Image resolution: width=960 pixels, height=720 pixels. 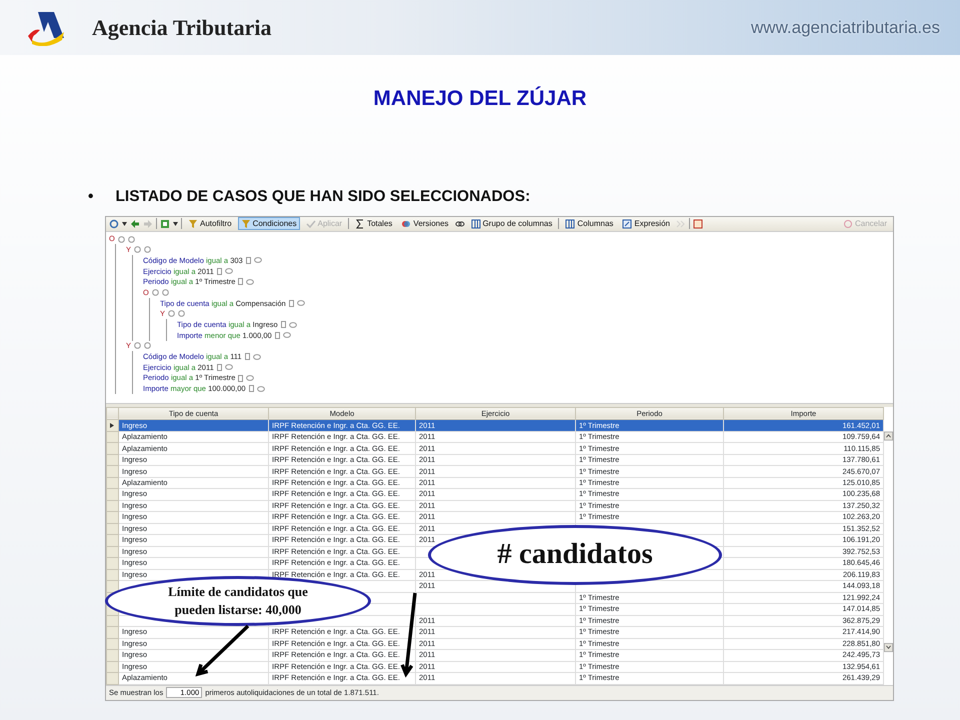 What do you see at coordinates (269, 223) in the screenshot?
I see `toolbar-button: Condiciones` at bounding box center [269, 223].